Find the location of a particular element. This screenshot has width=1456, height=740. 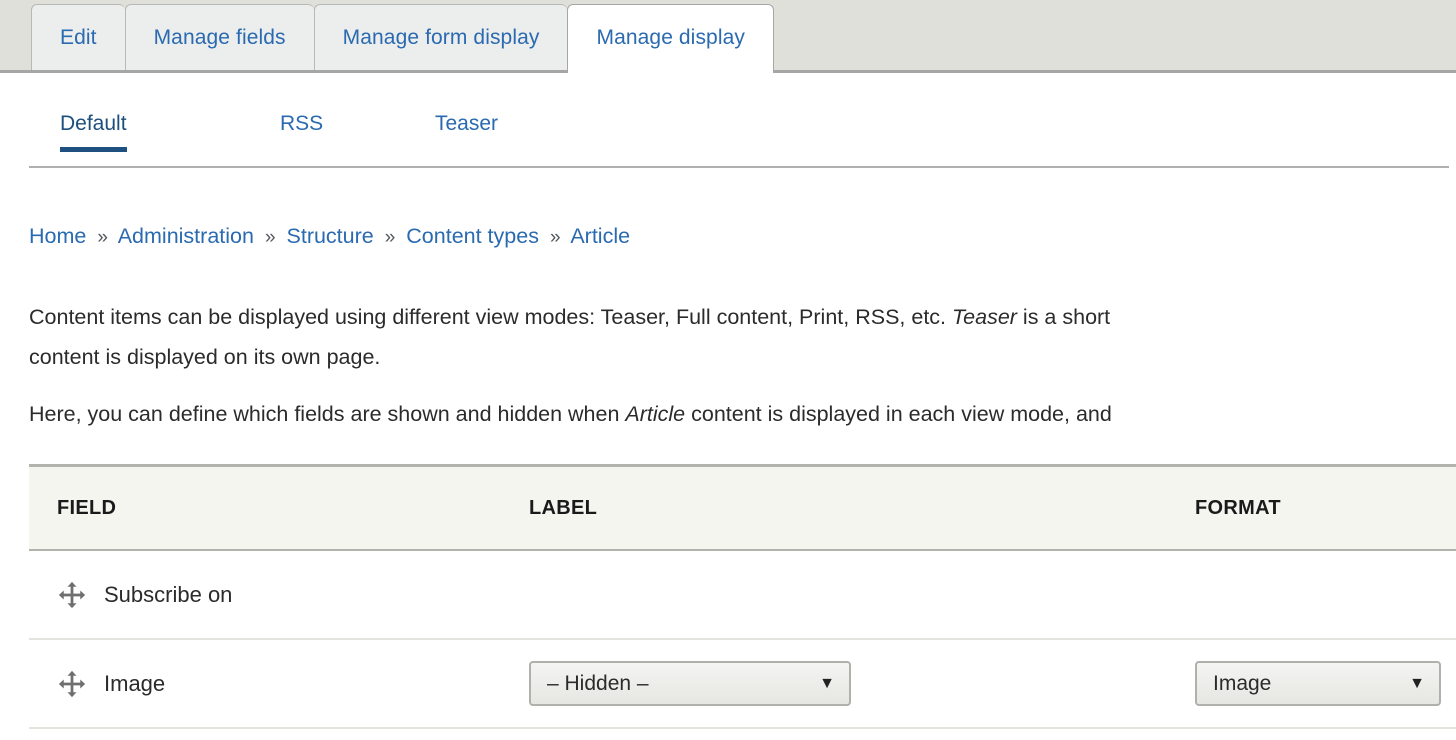

column-header-field: FIELD is located at coordinates (87, 507).